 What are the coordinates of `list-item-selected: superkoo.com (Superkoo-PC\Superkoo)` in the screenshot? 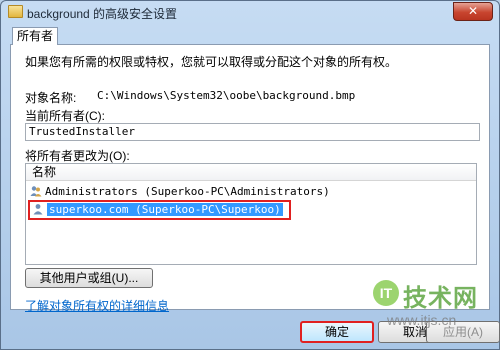 It's located at (159, 210).